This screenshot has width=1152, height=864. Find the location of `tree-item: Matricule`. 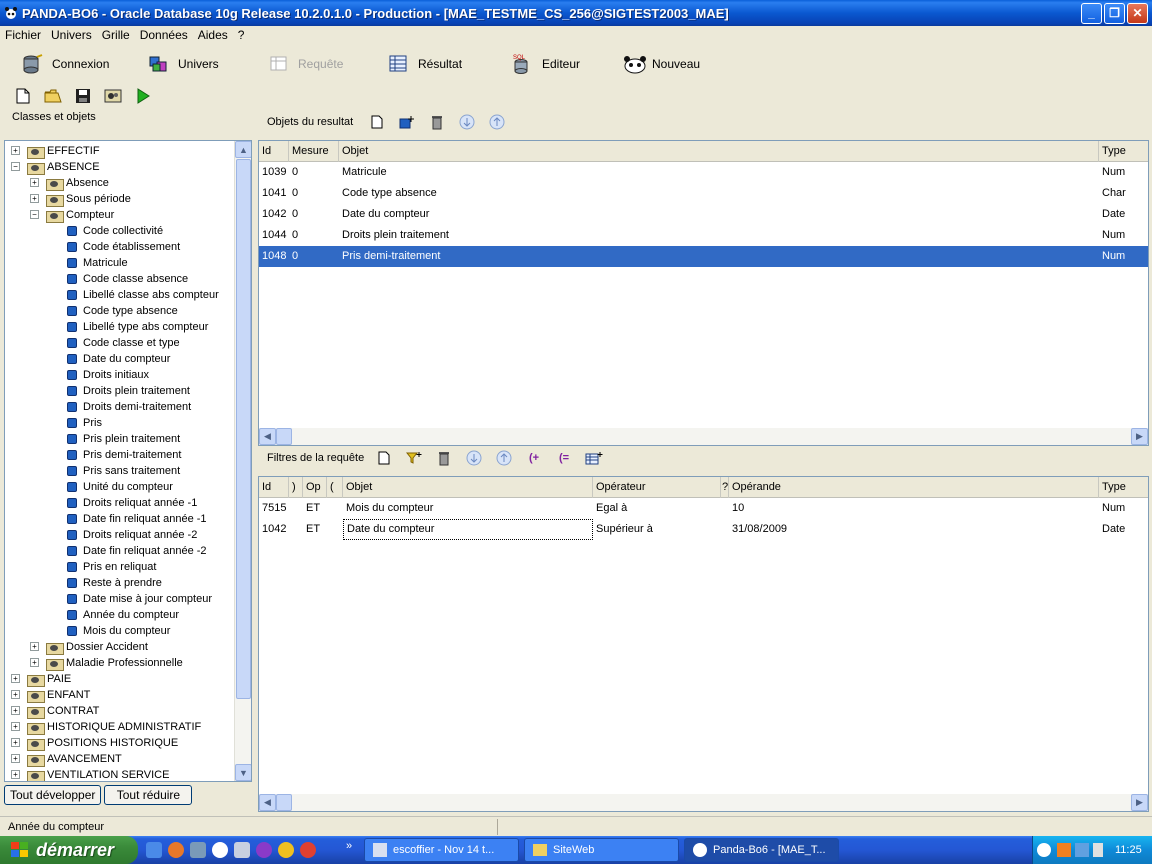

tree-item: Matricule is located at coordinates (120, 263).